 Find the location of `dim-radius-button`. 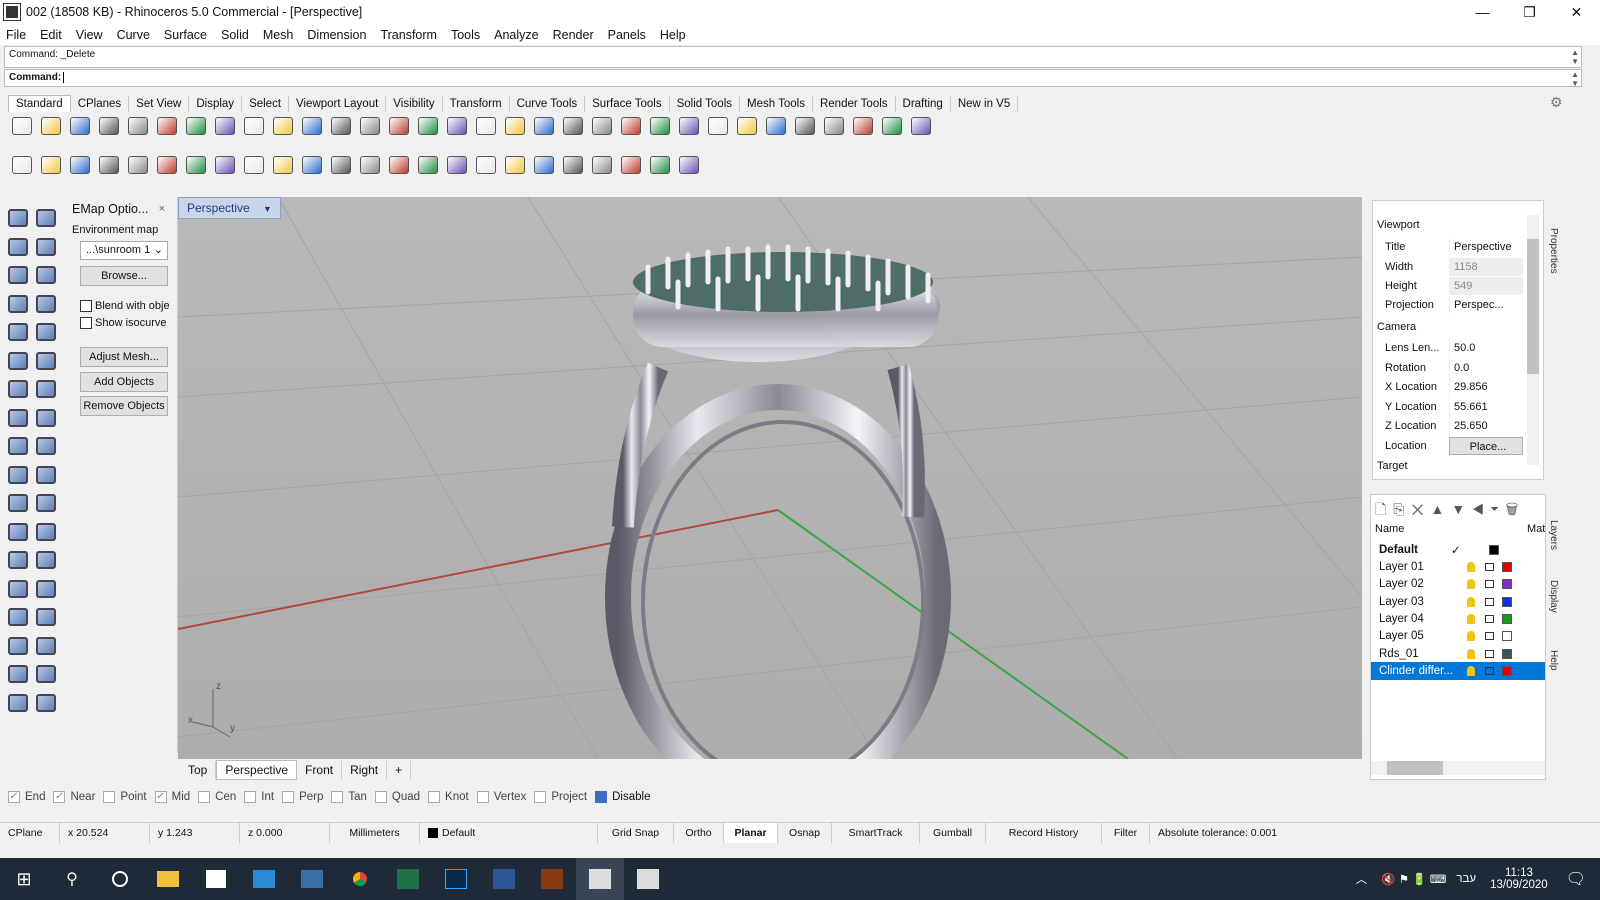

dim-radius-button is located at coordinates (137, 165).